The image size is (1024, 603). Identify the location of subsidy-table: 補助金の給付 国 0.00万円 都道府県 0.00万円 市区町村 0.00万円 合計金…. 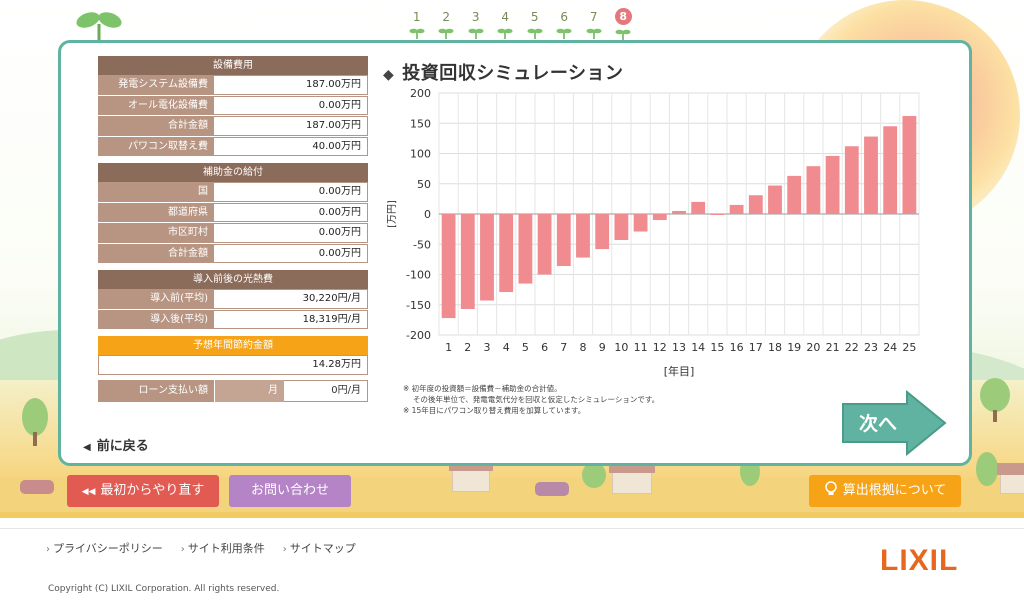
(233, 213).